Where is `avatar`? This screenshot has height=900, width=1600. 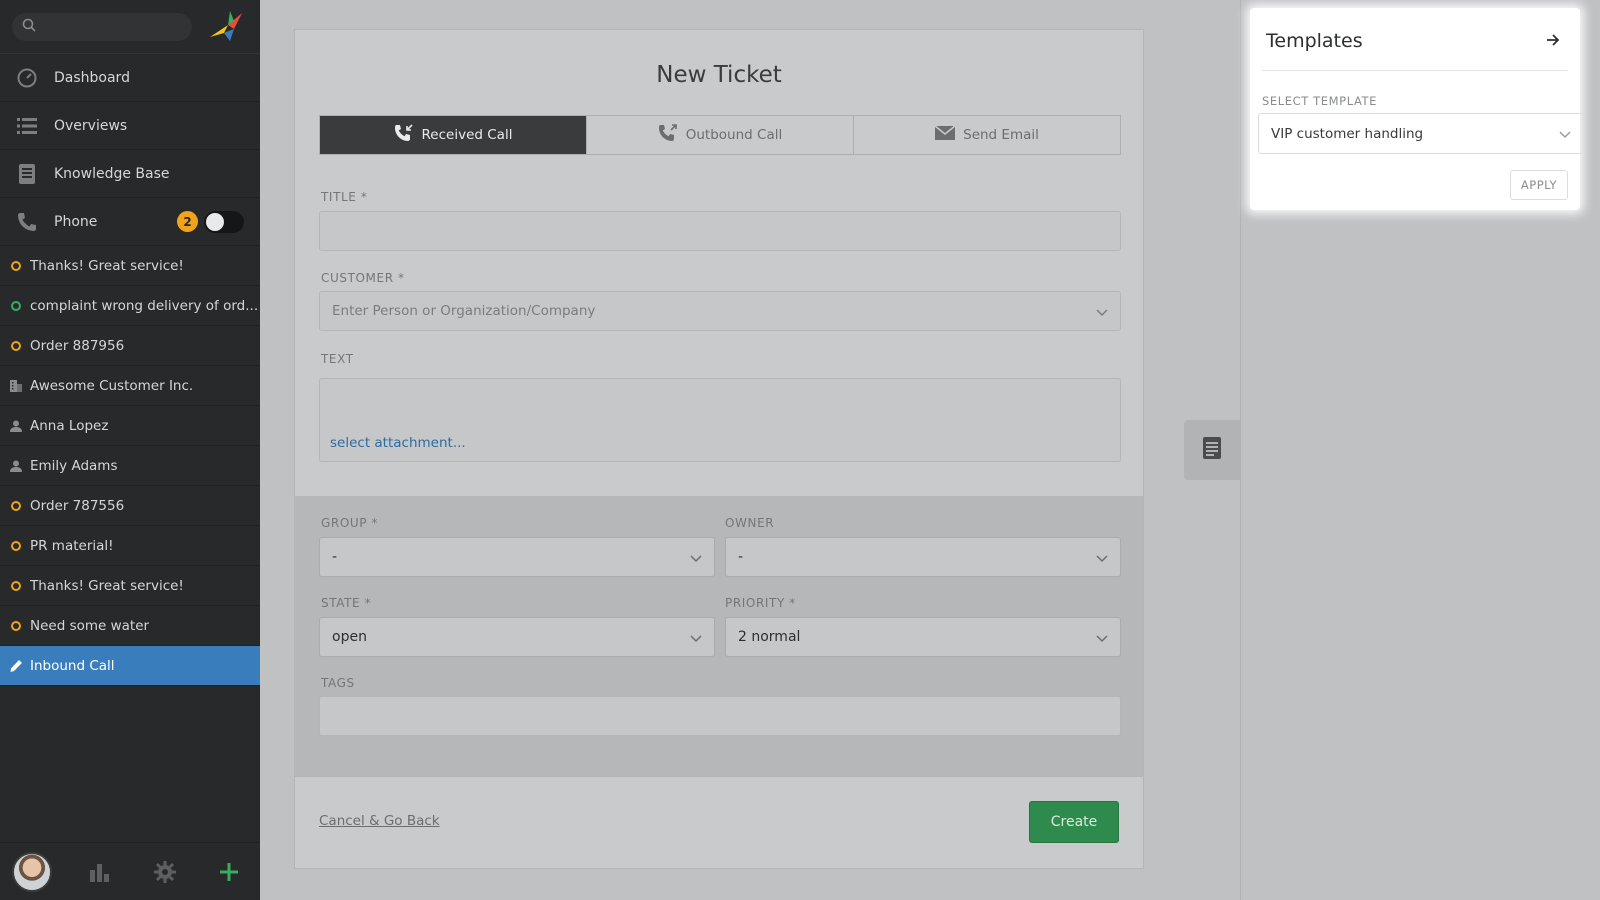
avatar is located at coordinates (32, 871).